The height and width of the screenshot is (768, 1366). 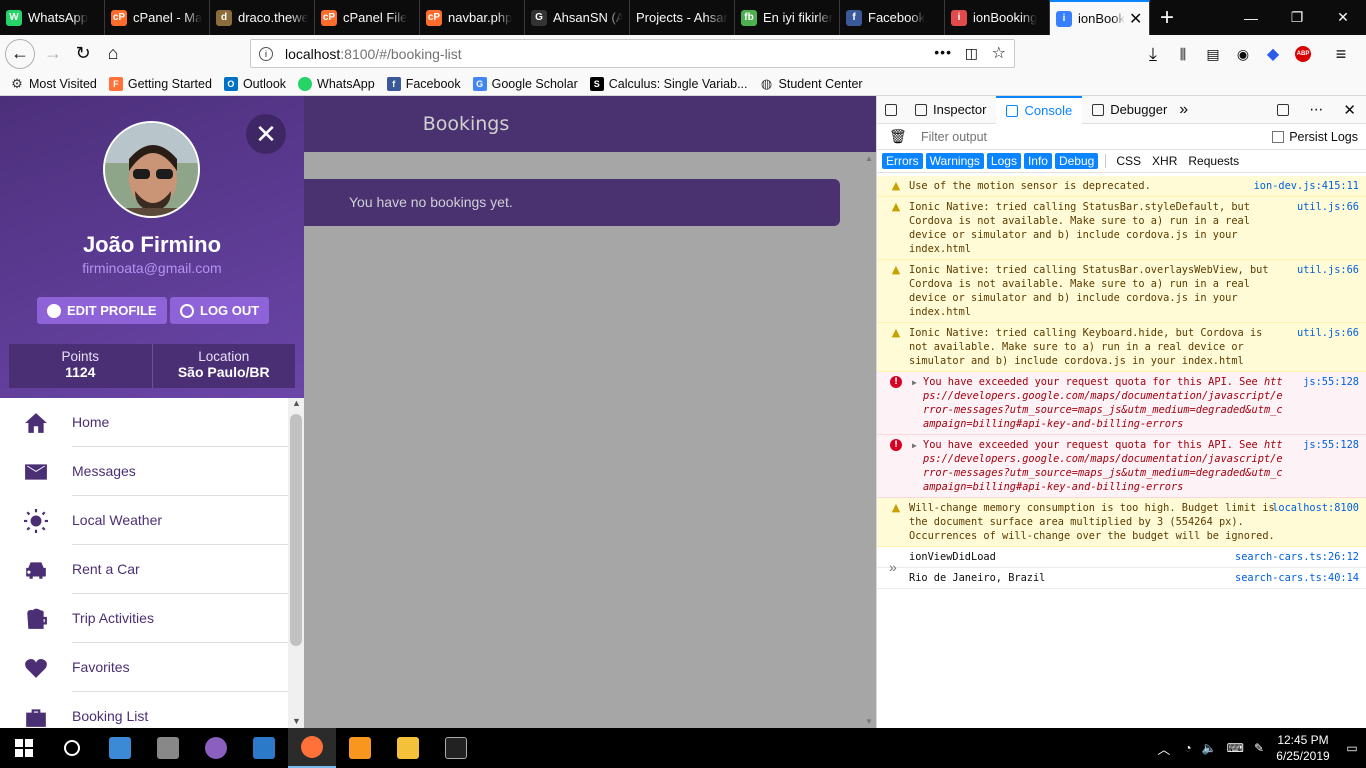 What do you see at coordinates (1213, 54) in the screenshot?
I see `sidebar-icon: ▤` at bounding box center [1213, 54].